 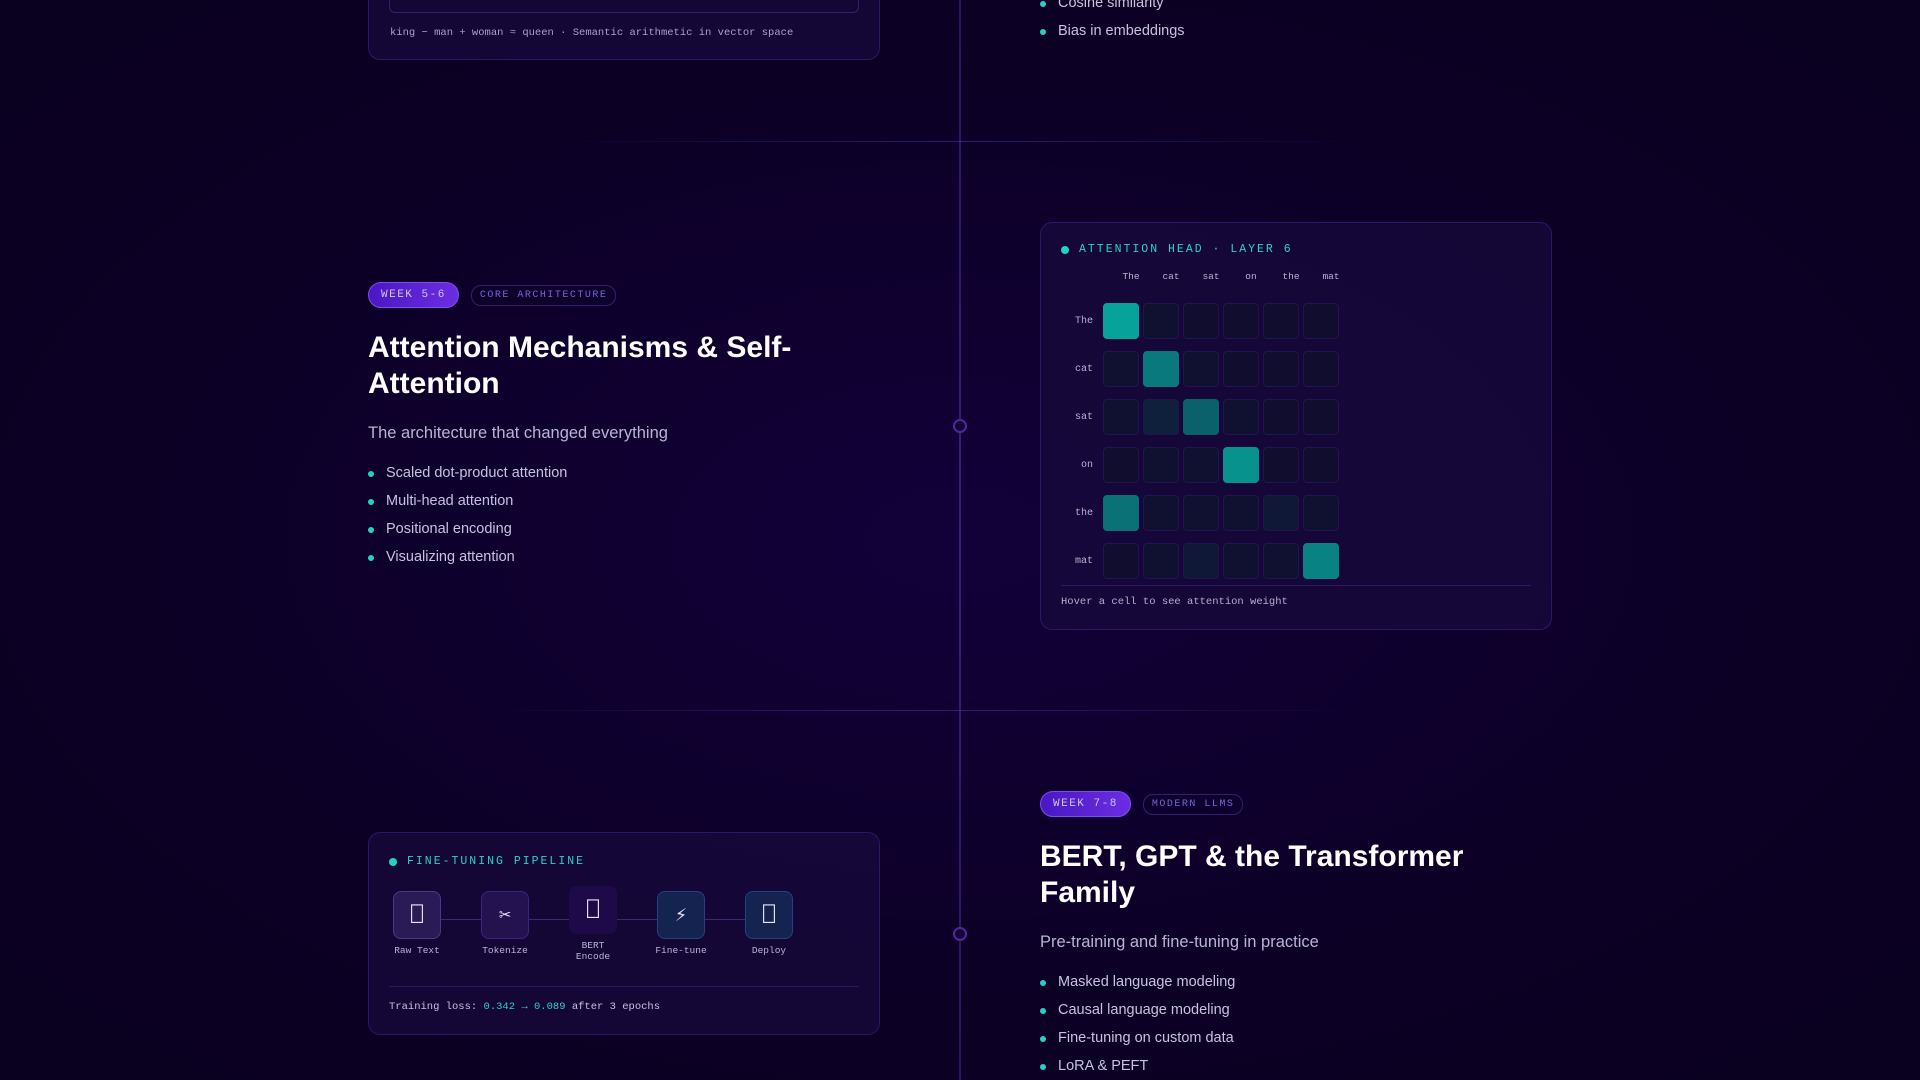 I want to click on step-label: Deploy, so click(x=769, y=950).